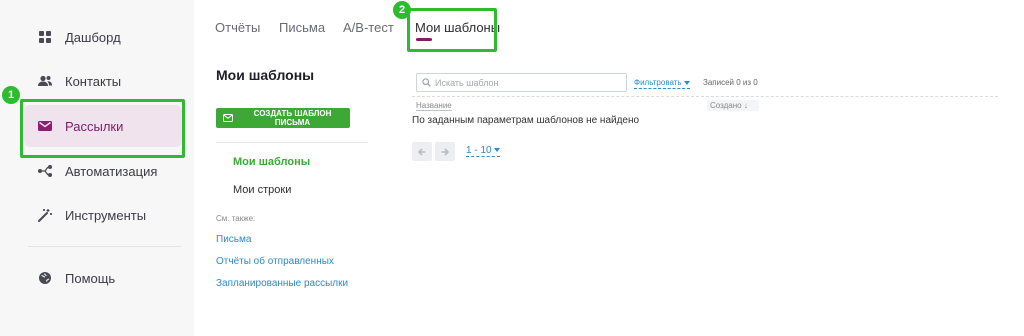 Image resolution: width=1024 pixels, height=336 pixels. I want to click on help-globe-icon, so click(45, 278).